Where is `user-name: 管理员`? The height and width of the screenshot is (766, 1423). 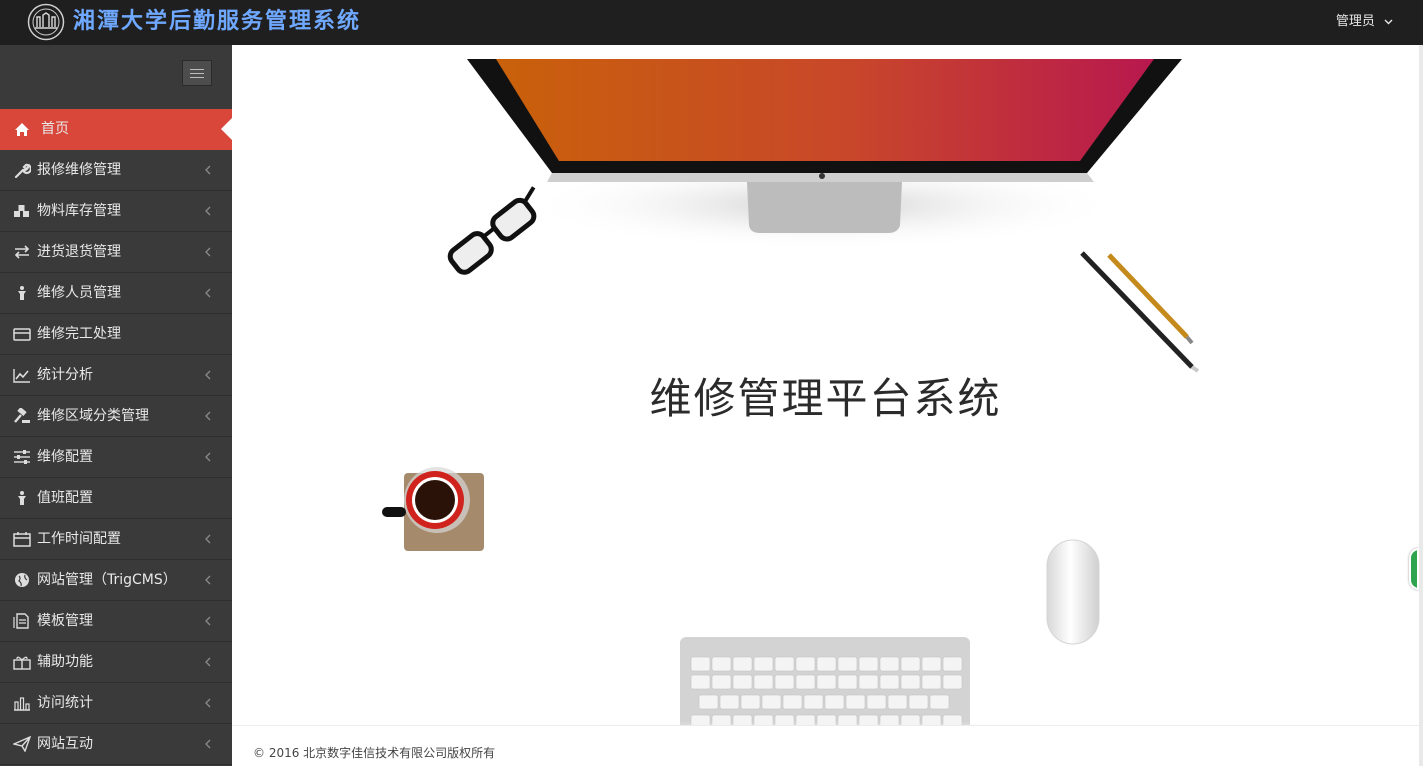 user-name: 管理员 is located at coordinates (1355, 21).